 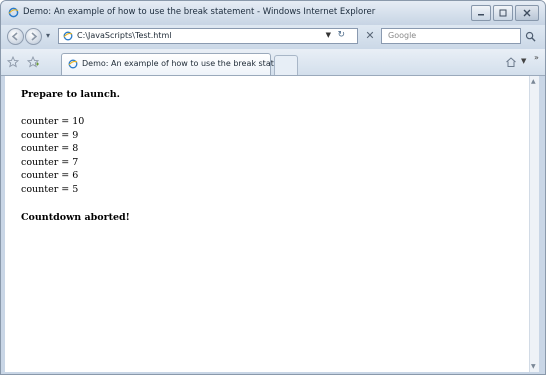 I want to click on minimize-button, so click(x=481, y=13).